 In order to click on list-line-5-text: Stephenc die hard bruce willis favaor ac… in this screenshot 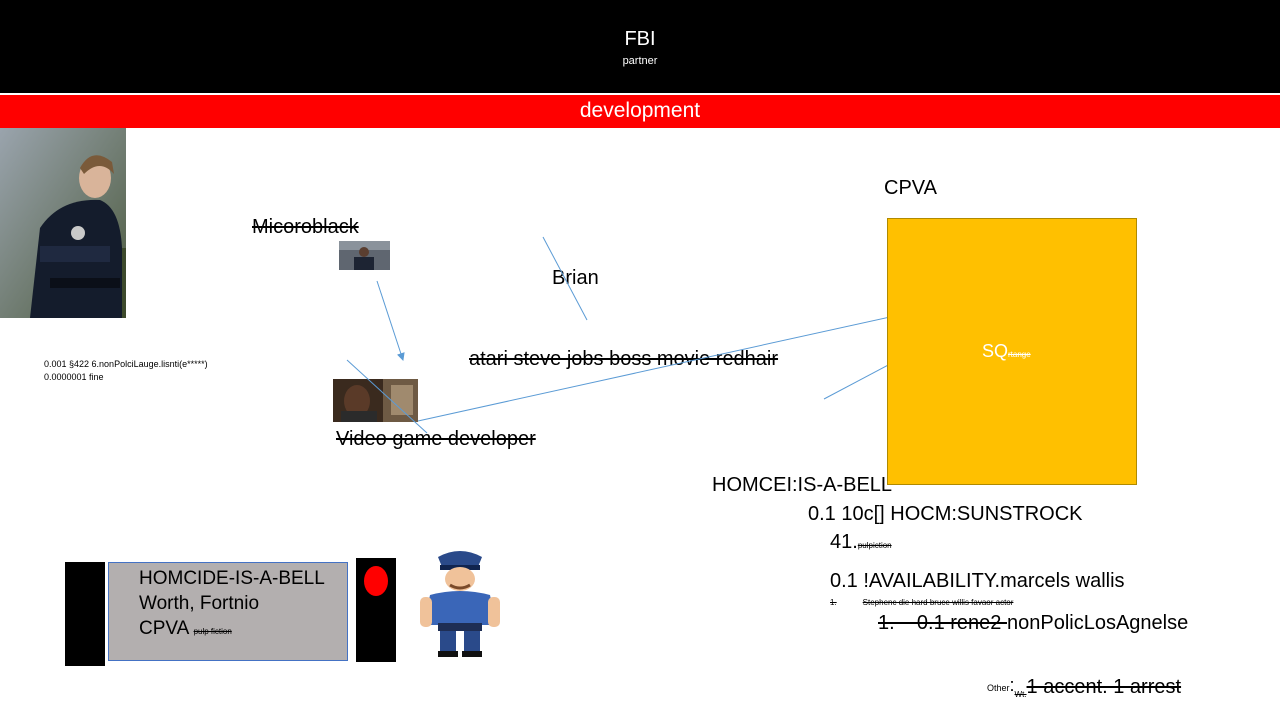, I will do `click(938, 602)`.